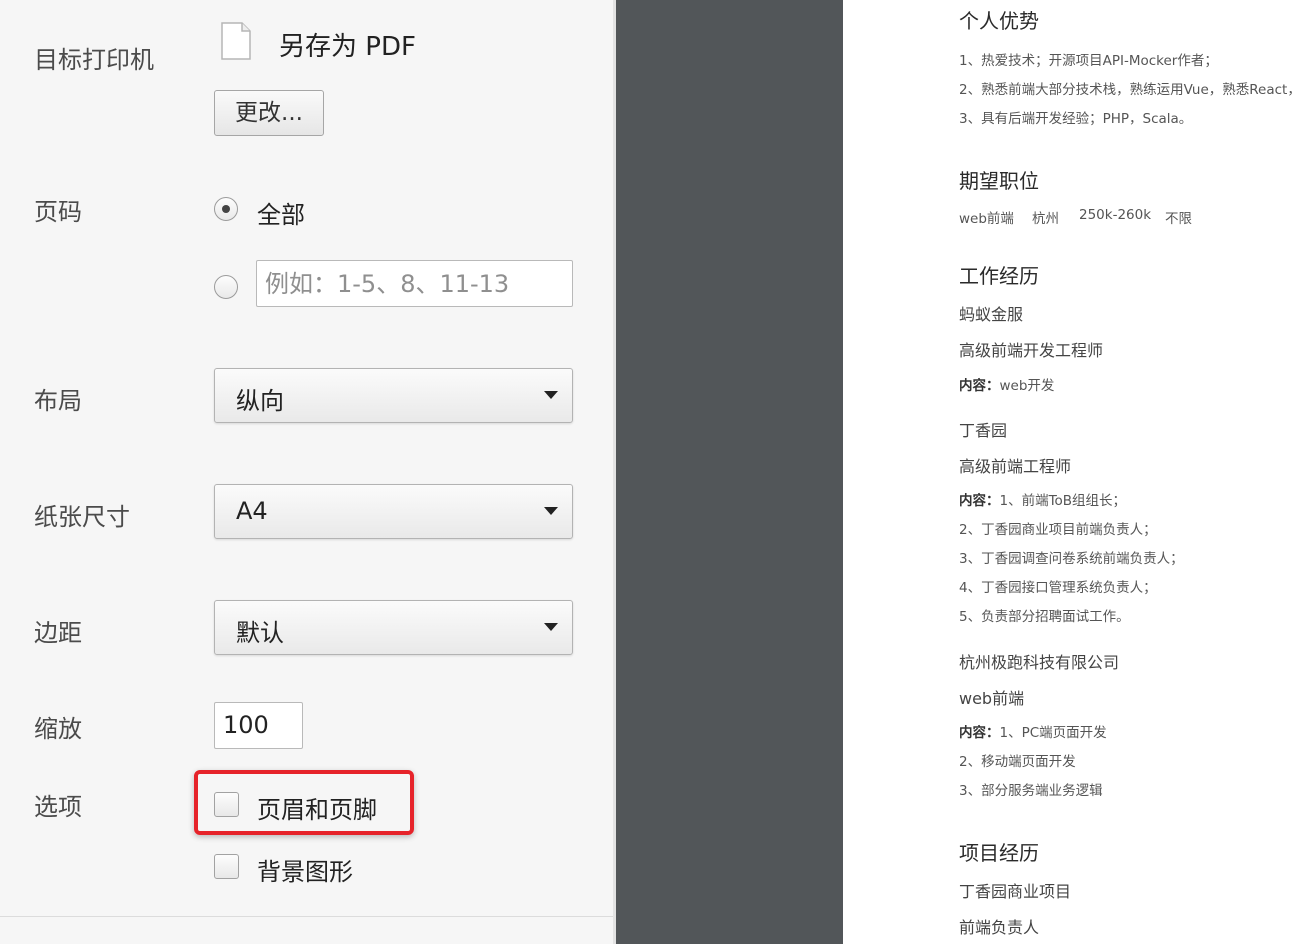 This screenshot has width=1300, height=944. What do you see at coordinates (1063, 501) in the screenshot?
I see `job-content-line: 1、前端ToB组组长；` at bounding box center [1063, 501].